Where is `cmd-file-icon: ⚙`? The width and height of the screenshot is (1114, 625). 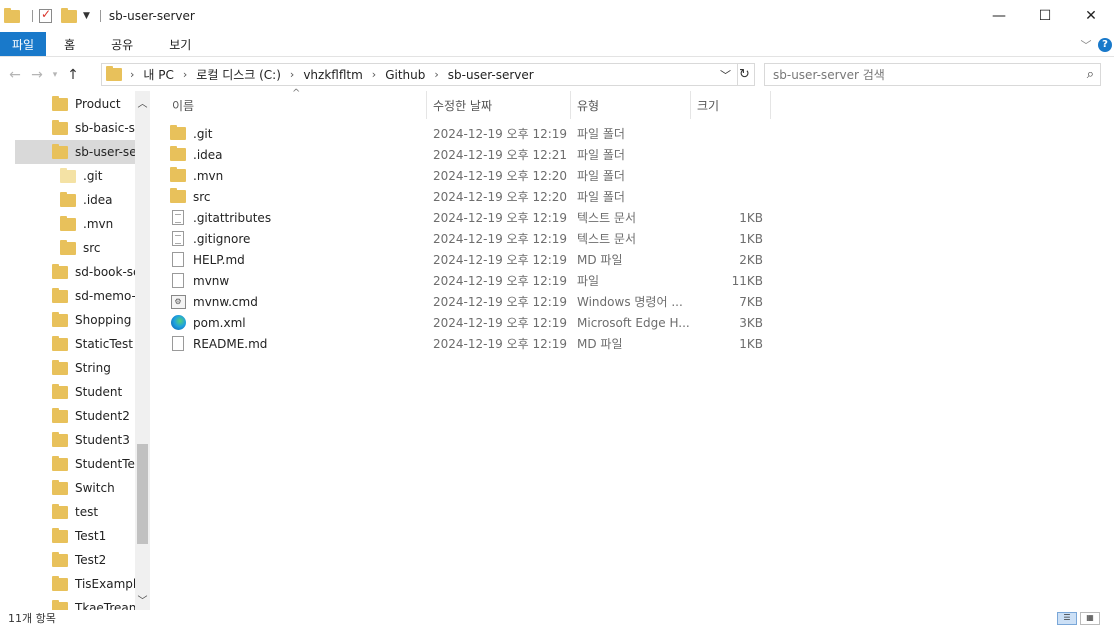 cmd-file-icon: ⚙ is located at coordinates (178, 302).